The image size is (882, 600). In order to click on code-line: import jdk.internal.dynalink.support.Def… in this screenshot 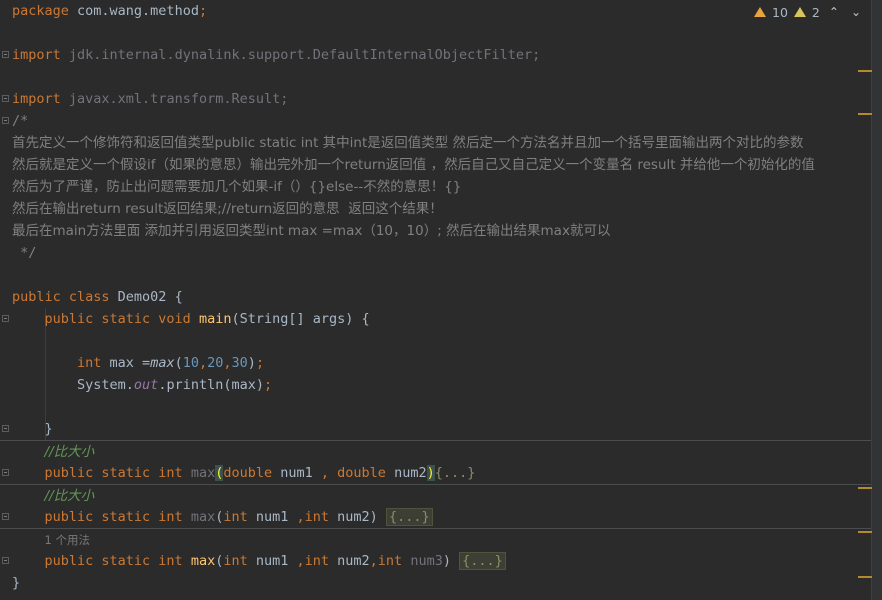, I will do `click(436, 55)`.